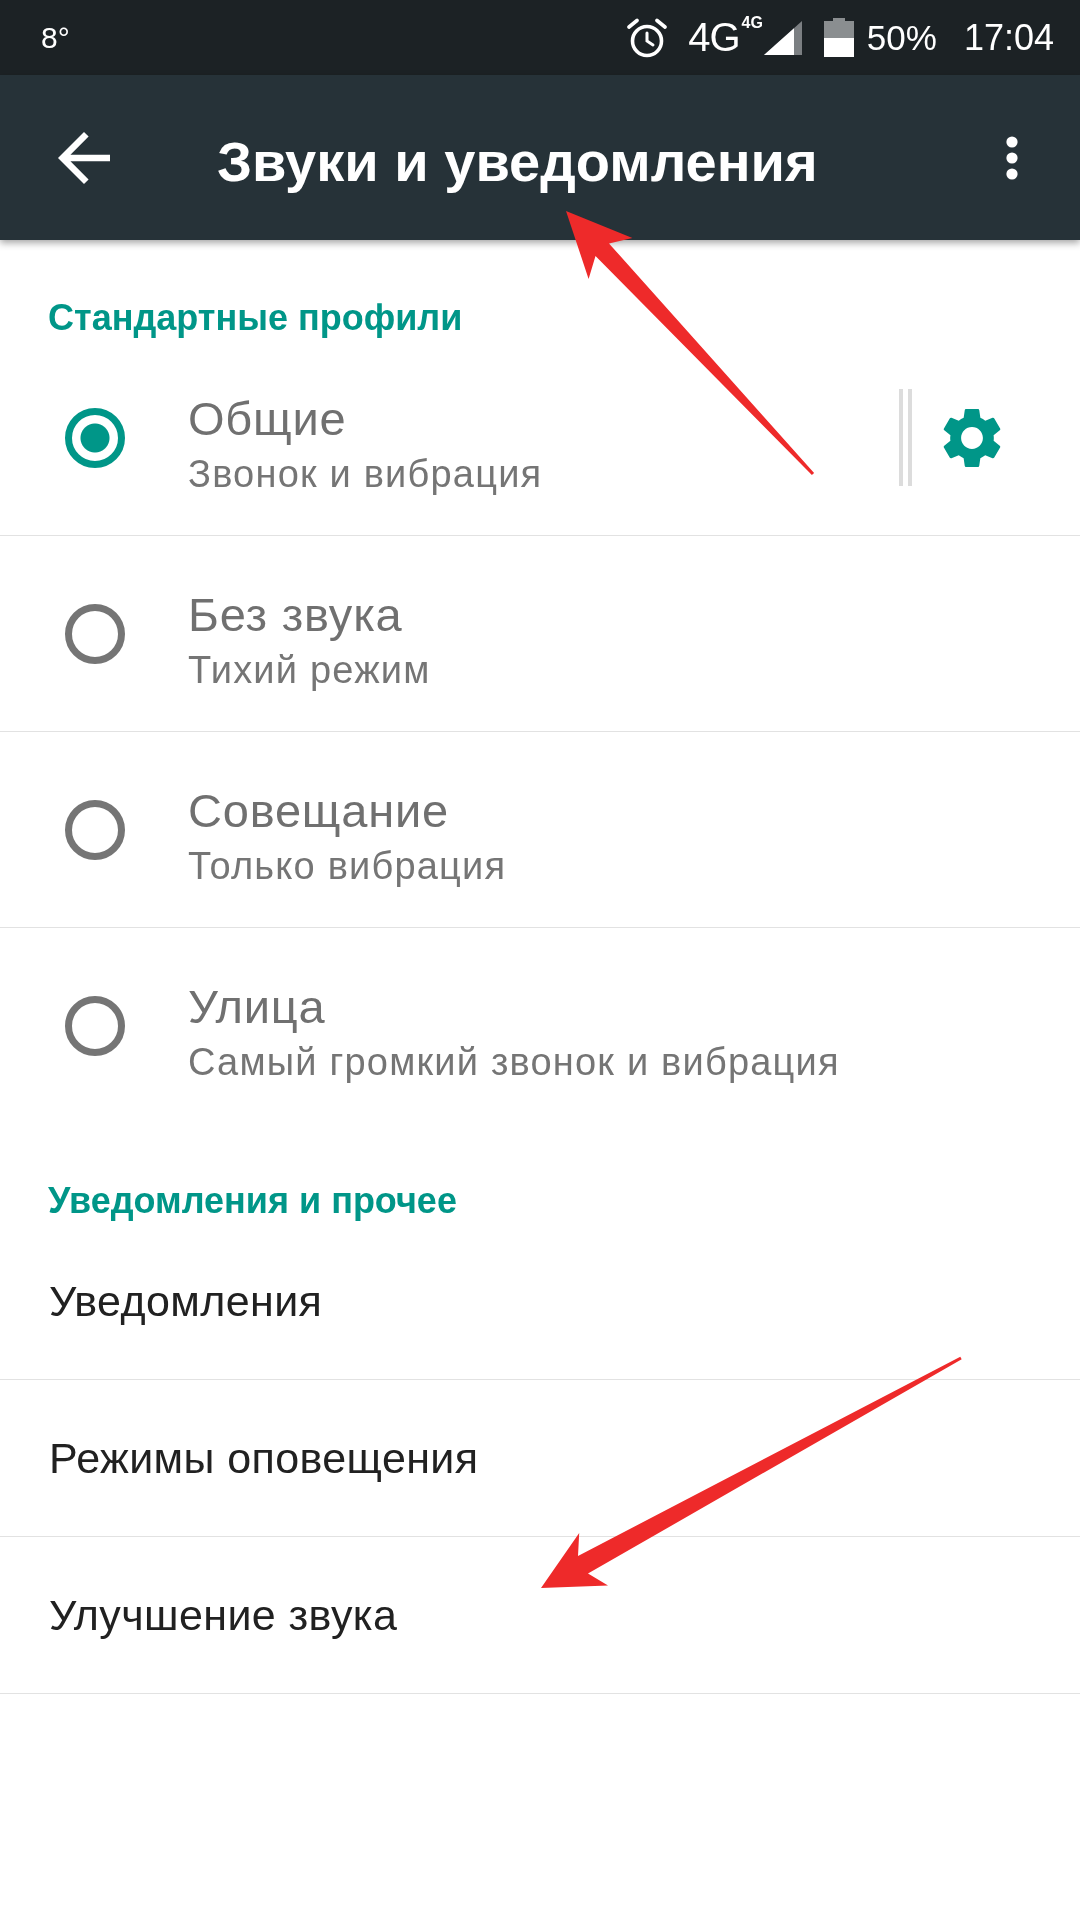  Describe the element at coordinates (186, 1301) in the screenshot. I see `menu-item: Уведомления` at that location.